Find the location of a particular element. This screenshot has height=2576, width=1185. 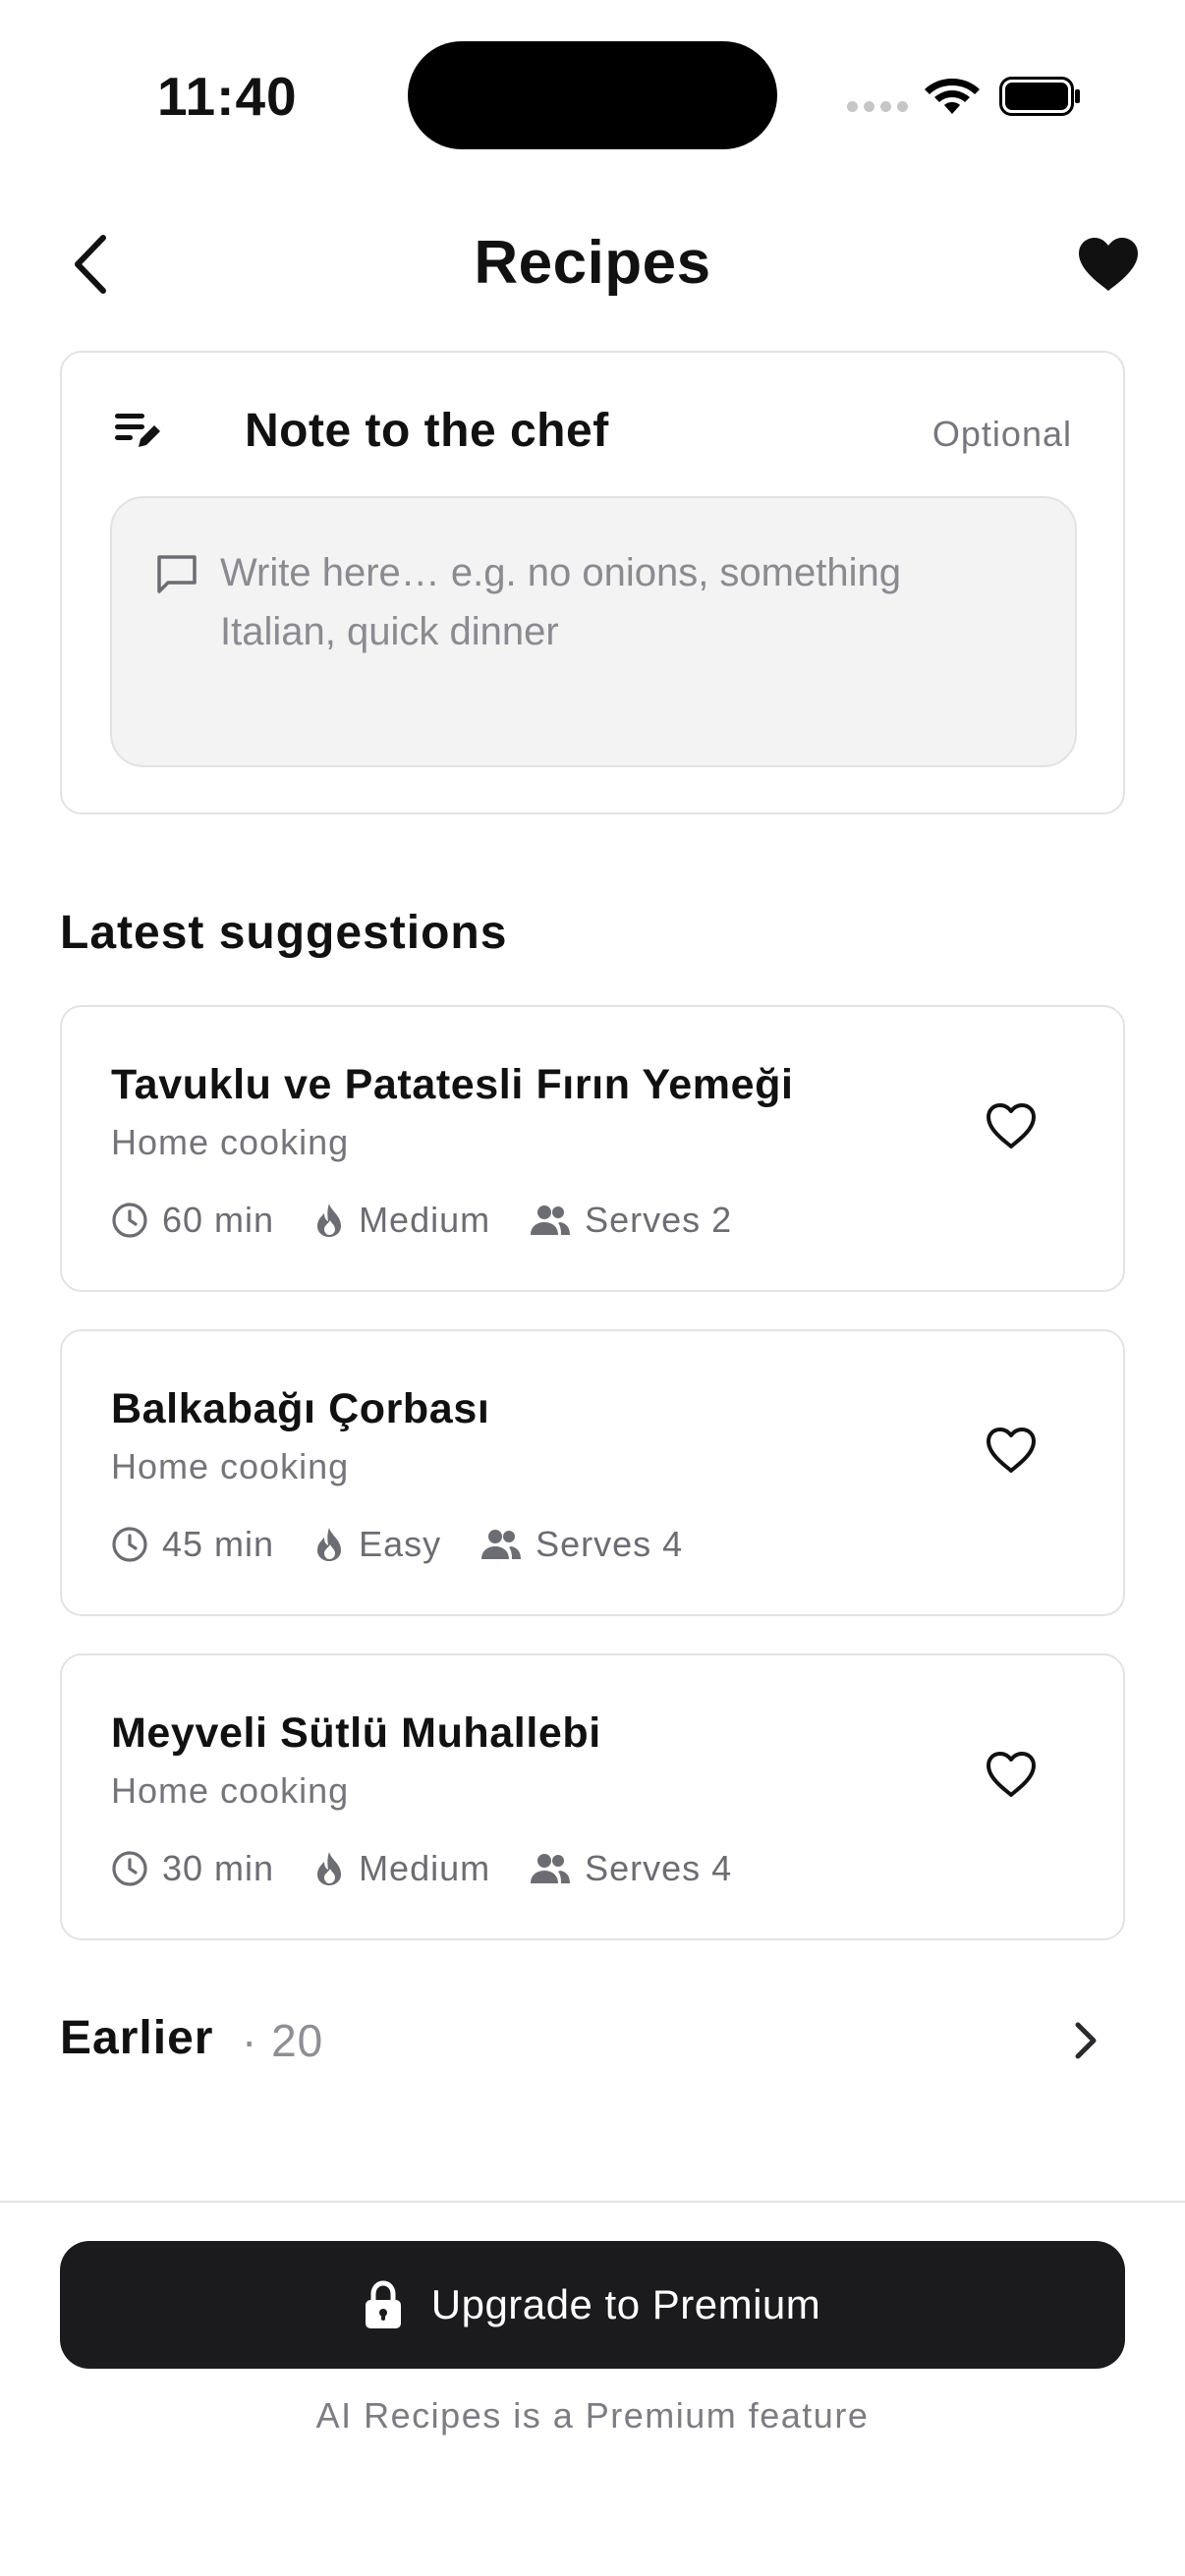

status-time: 11:40 is located at coordinates (228, 96).